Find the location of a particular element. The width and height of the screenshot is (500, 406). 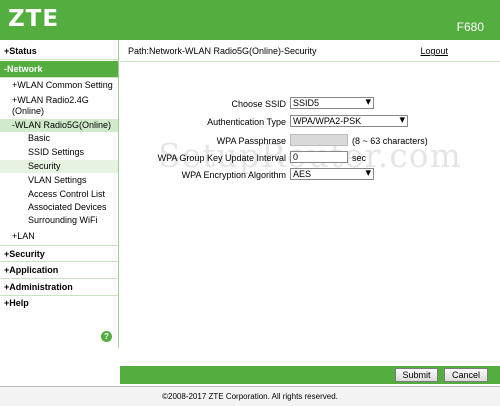

choose-ssid-label: Choose SSID is located at coordinates (258, 104).